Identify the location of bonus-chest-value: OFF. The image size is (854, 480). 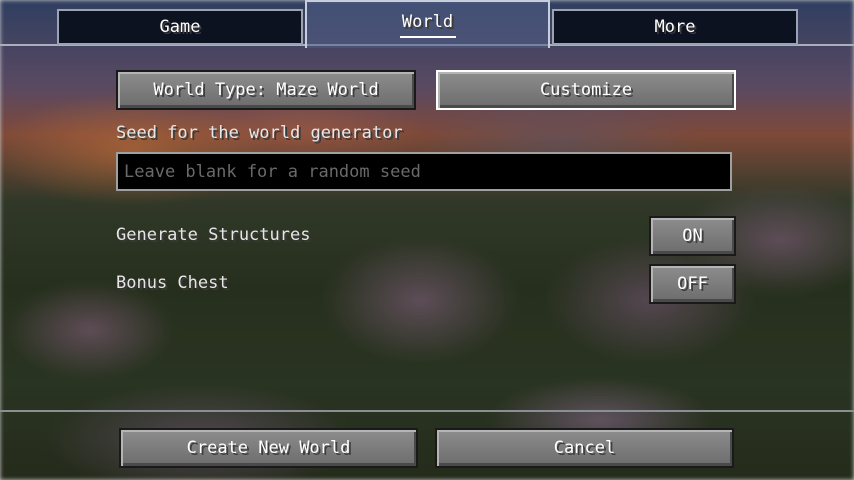
(692, 284).